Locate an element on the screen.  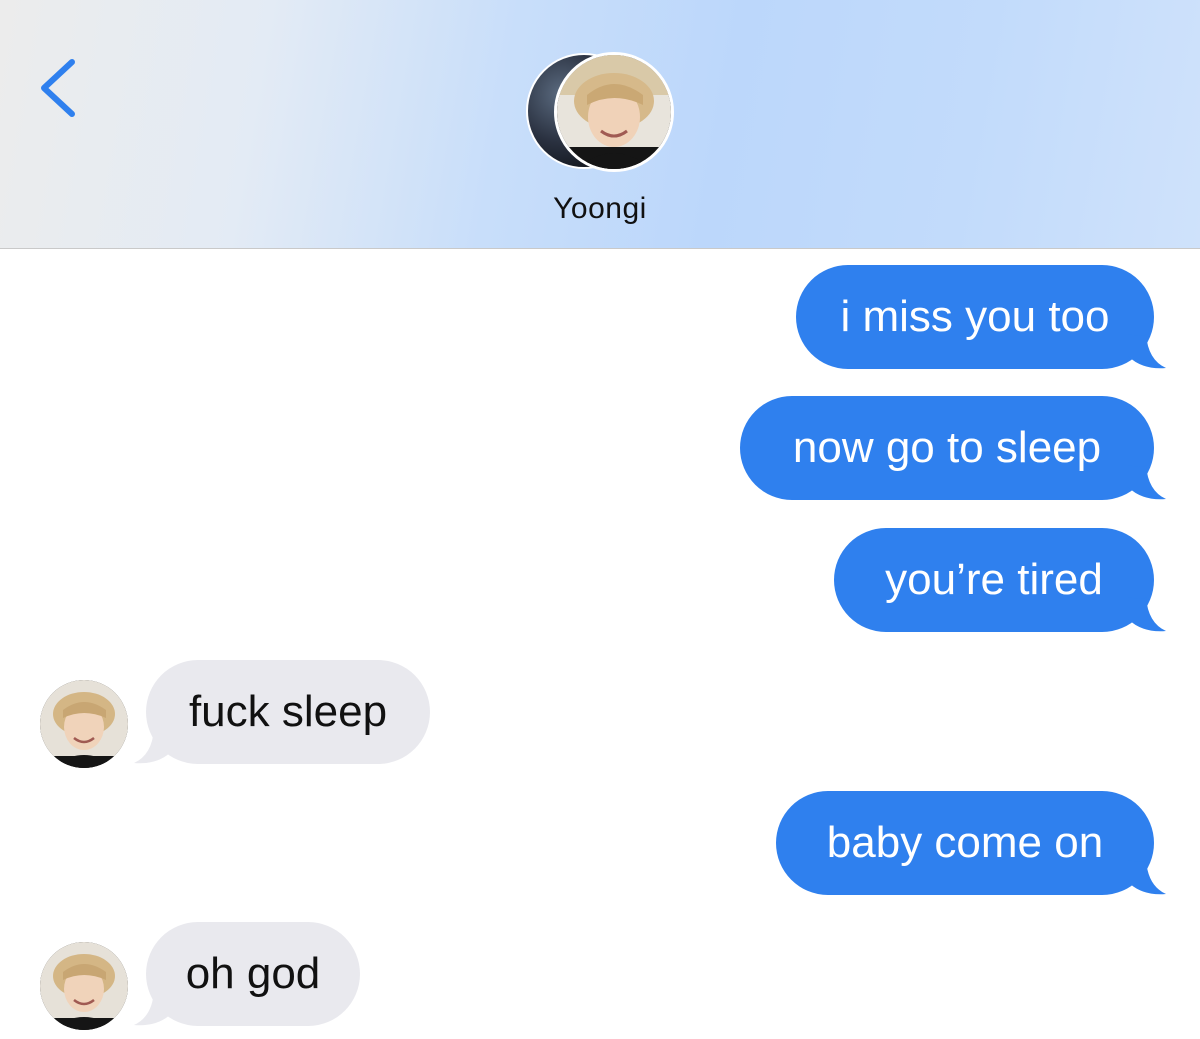
incoming-message: fuck sleep is located at coordinates (288, 712).